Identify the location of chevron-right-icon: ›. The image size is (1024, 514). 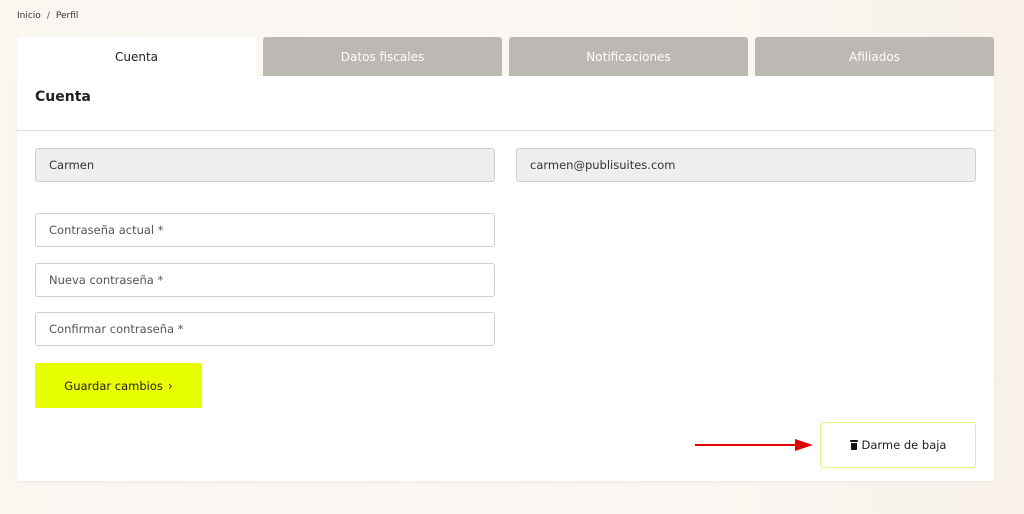
(170, 385).